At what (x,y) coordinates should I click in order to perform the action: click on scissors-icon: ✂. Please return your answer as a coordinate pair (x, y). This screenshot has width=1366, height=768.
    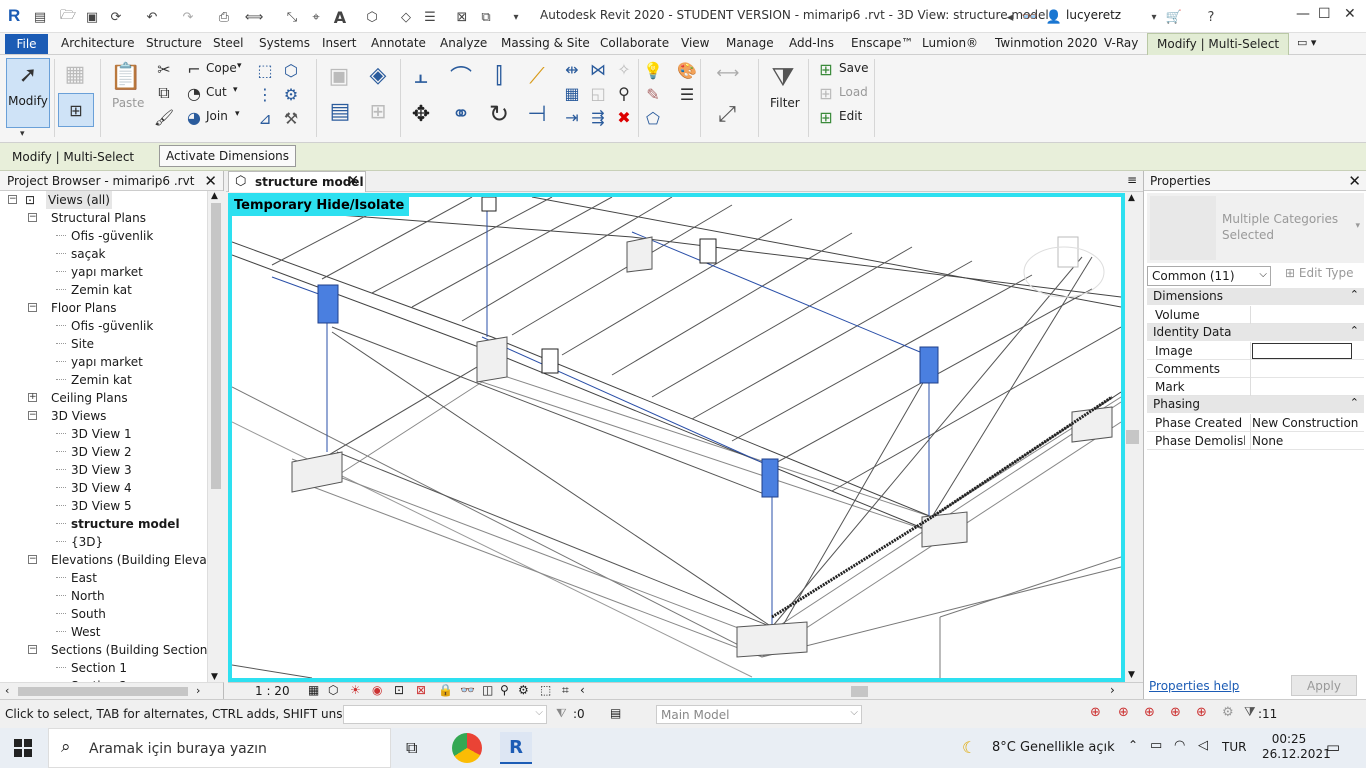
    Looking at the image, I should click on (164, 69).